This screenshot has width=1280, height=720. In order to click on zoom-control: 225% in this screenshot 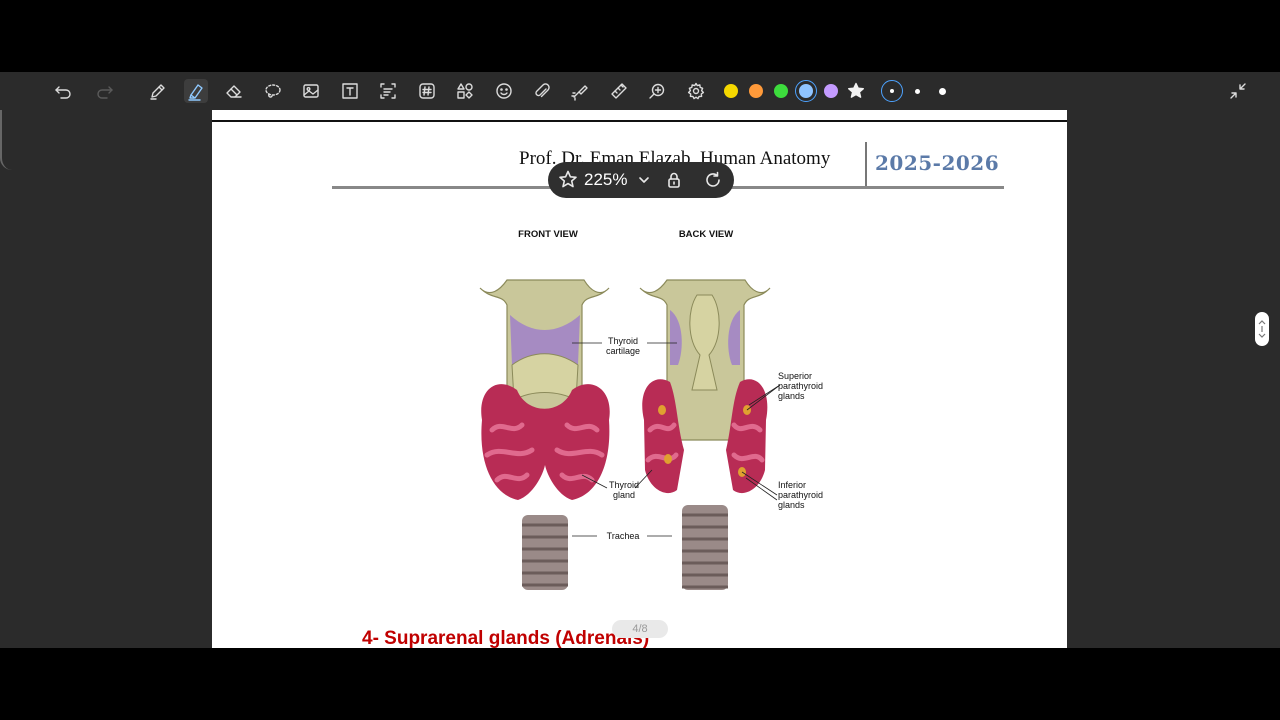, I will do `click(641, 180)`.